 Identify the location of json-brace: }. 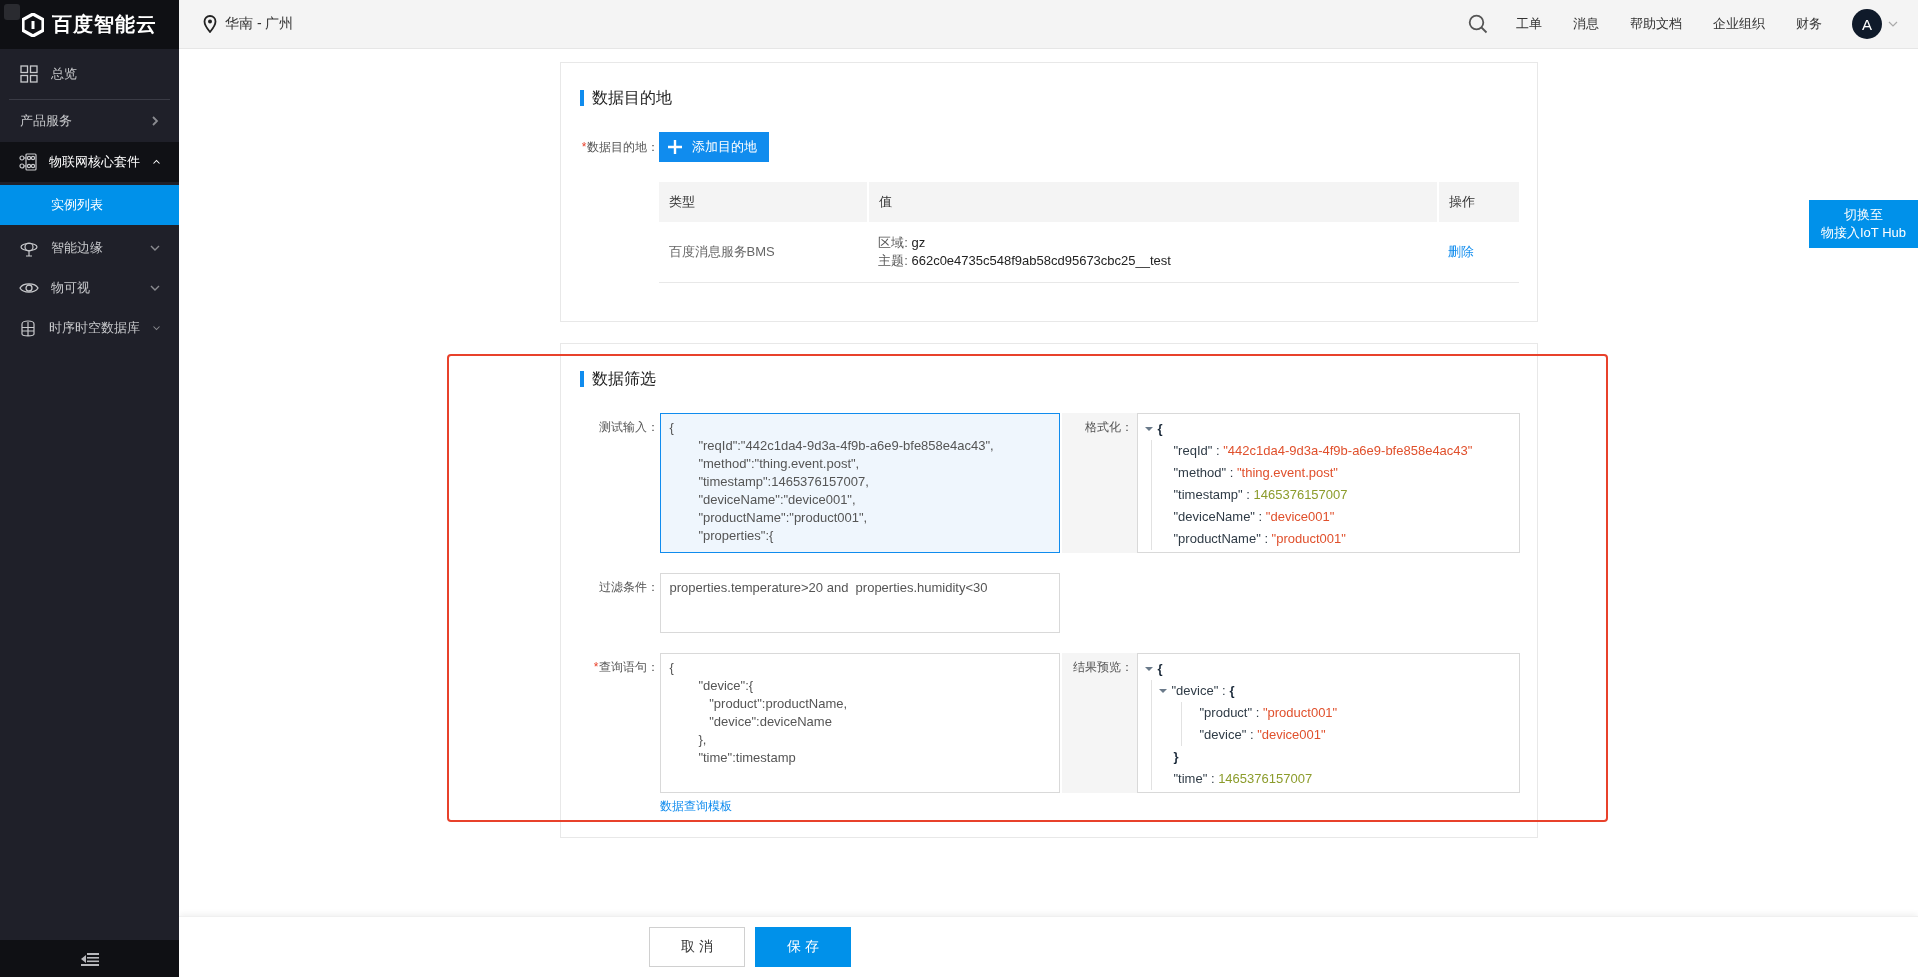
(1176, 757).